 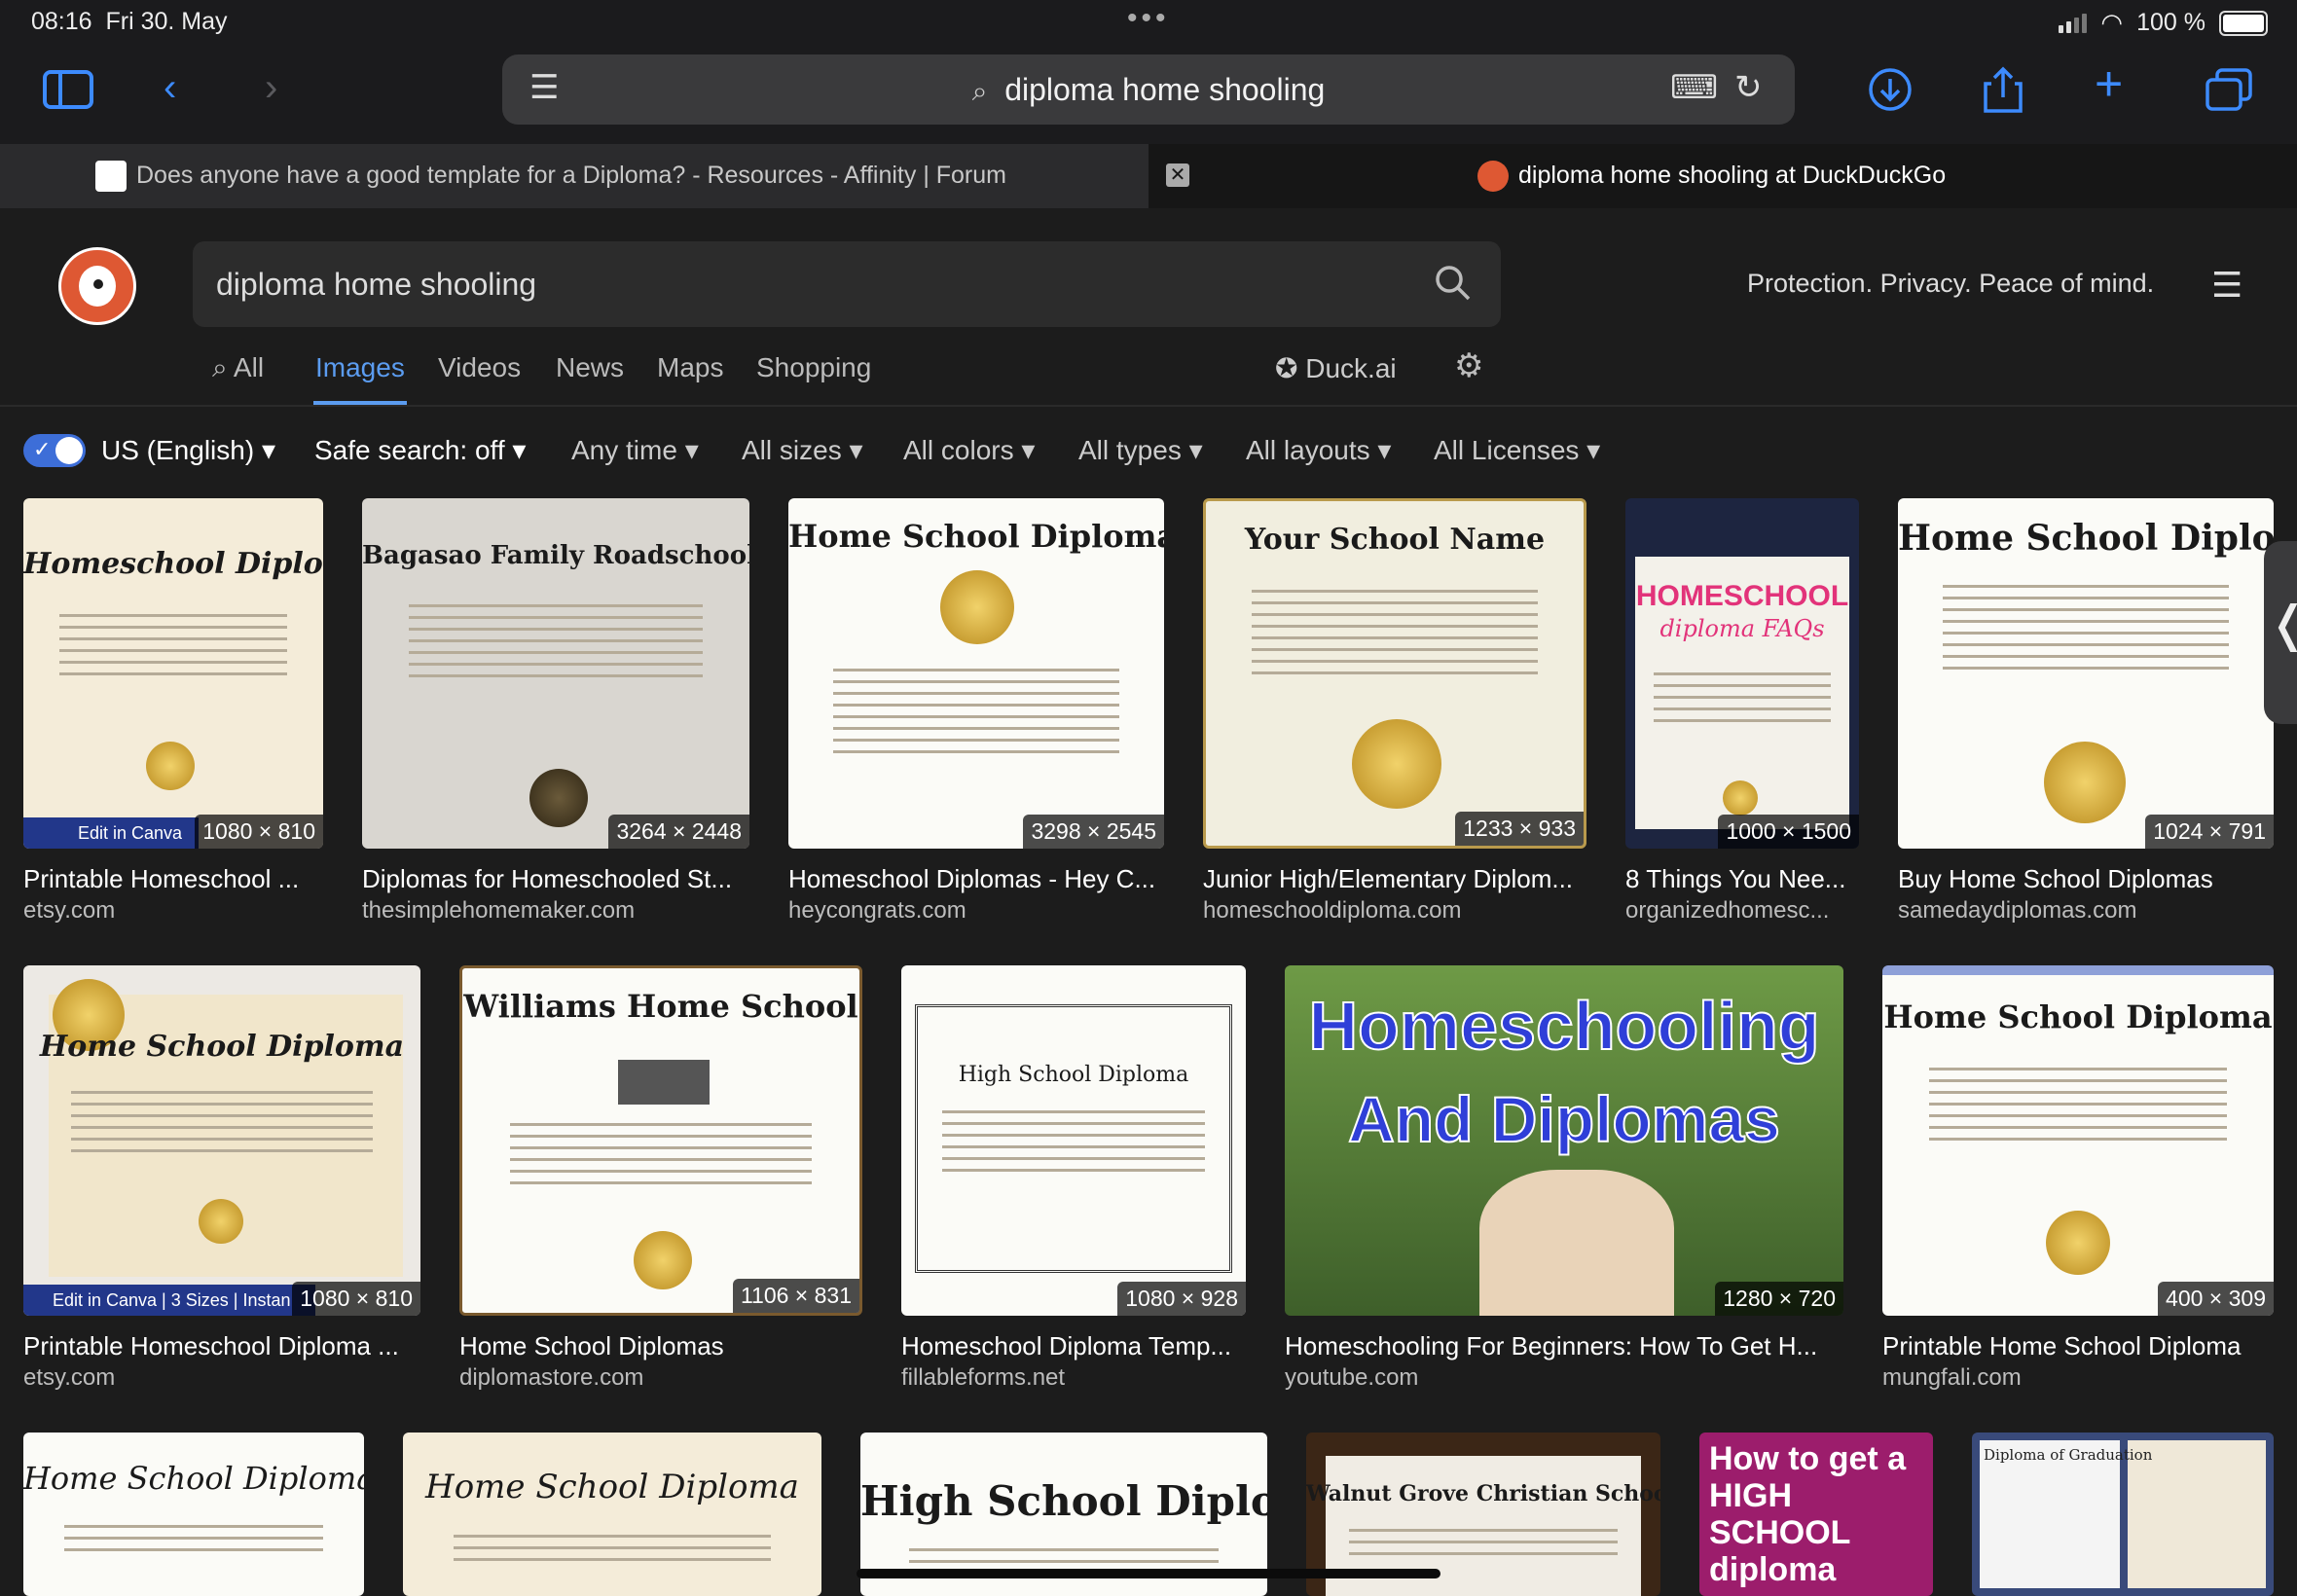 What do you see at coordinates (1351, 1378) in the screenshot?
I see `result-domain: youtube.com` at bounding box center [1351, 1378].